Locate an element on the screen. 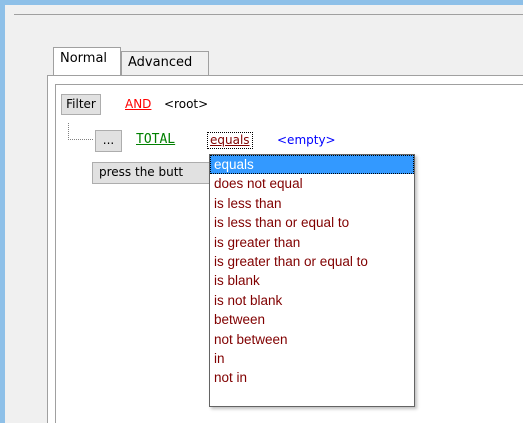 The image size is (523, 423). dropdown-option: is less than or equal to is located at coordinates (312, 222).